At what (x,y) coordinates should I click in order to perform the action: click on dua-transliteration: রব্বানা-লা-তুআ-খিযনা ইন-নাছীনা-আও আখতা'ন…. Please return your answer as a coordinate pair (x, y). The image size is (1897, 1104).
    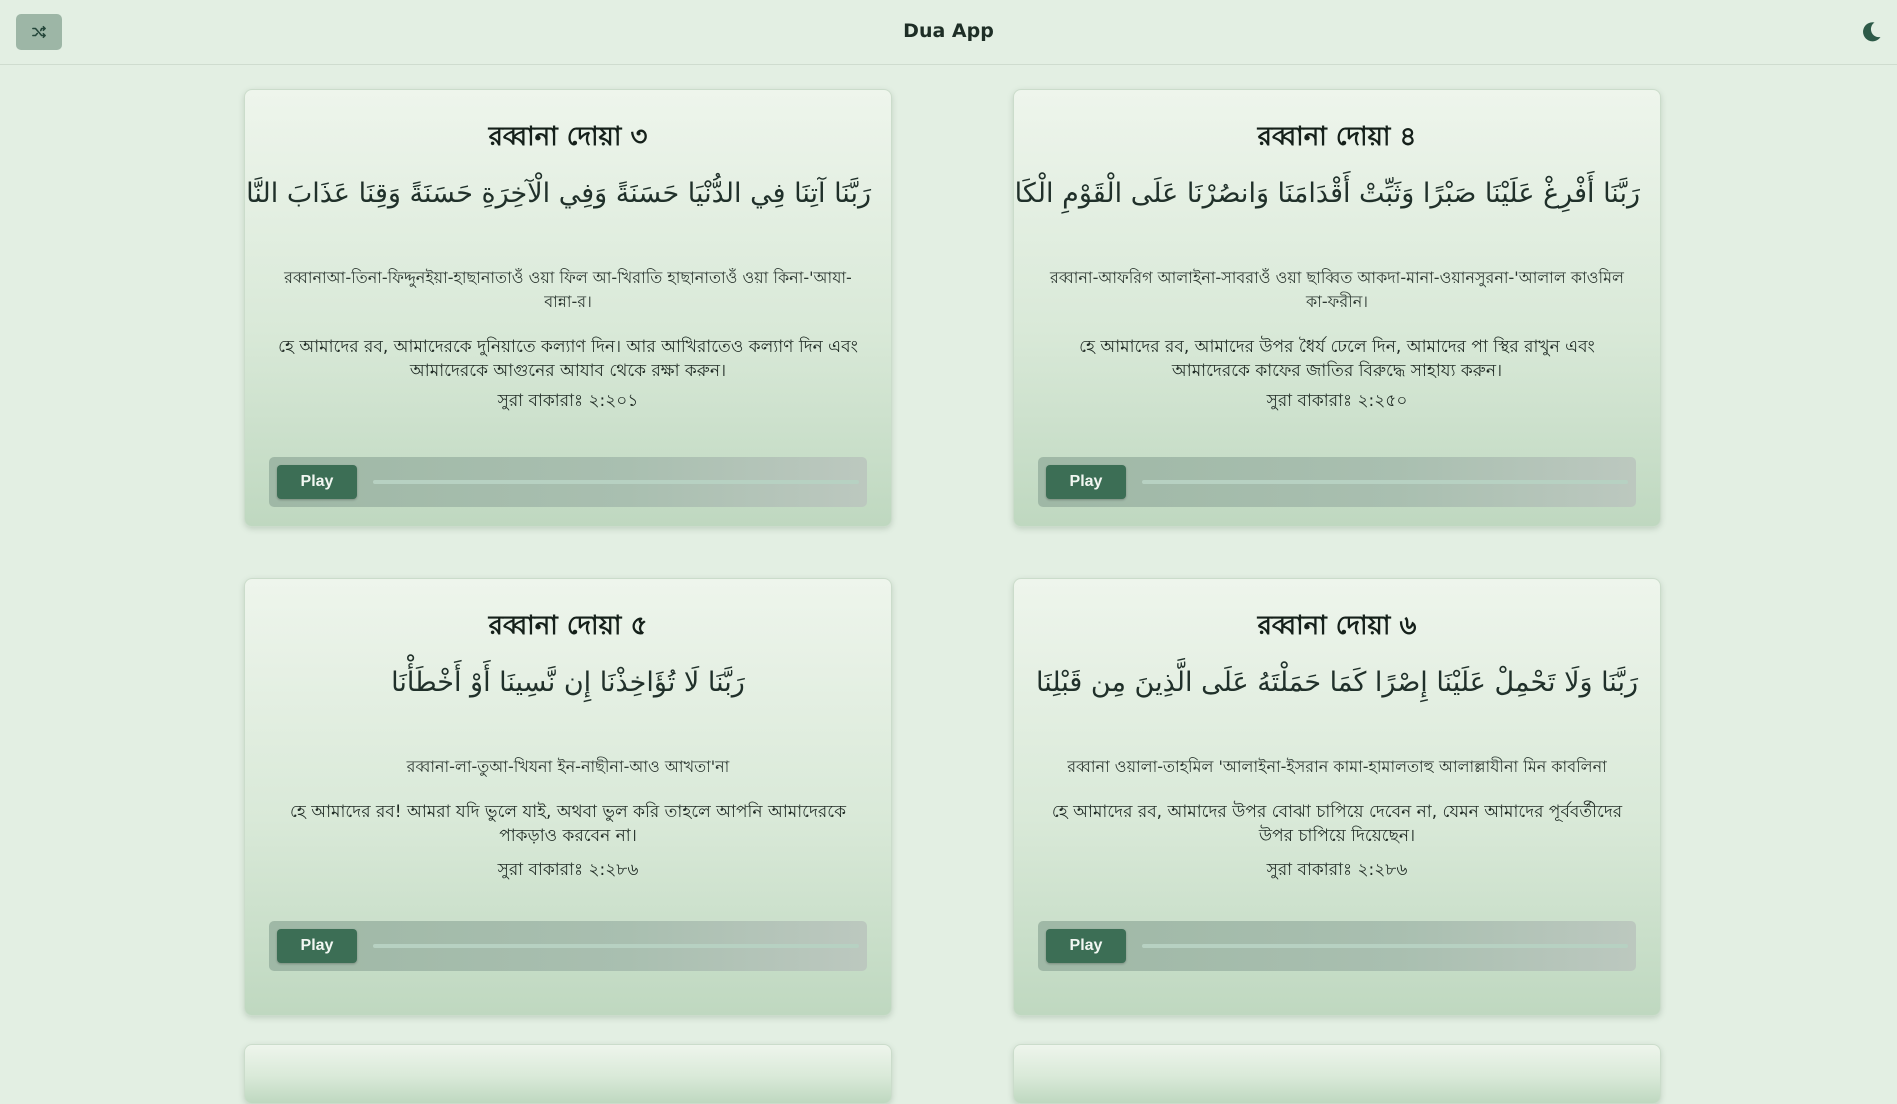
    Looking at the image, I should click on (568, 766).